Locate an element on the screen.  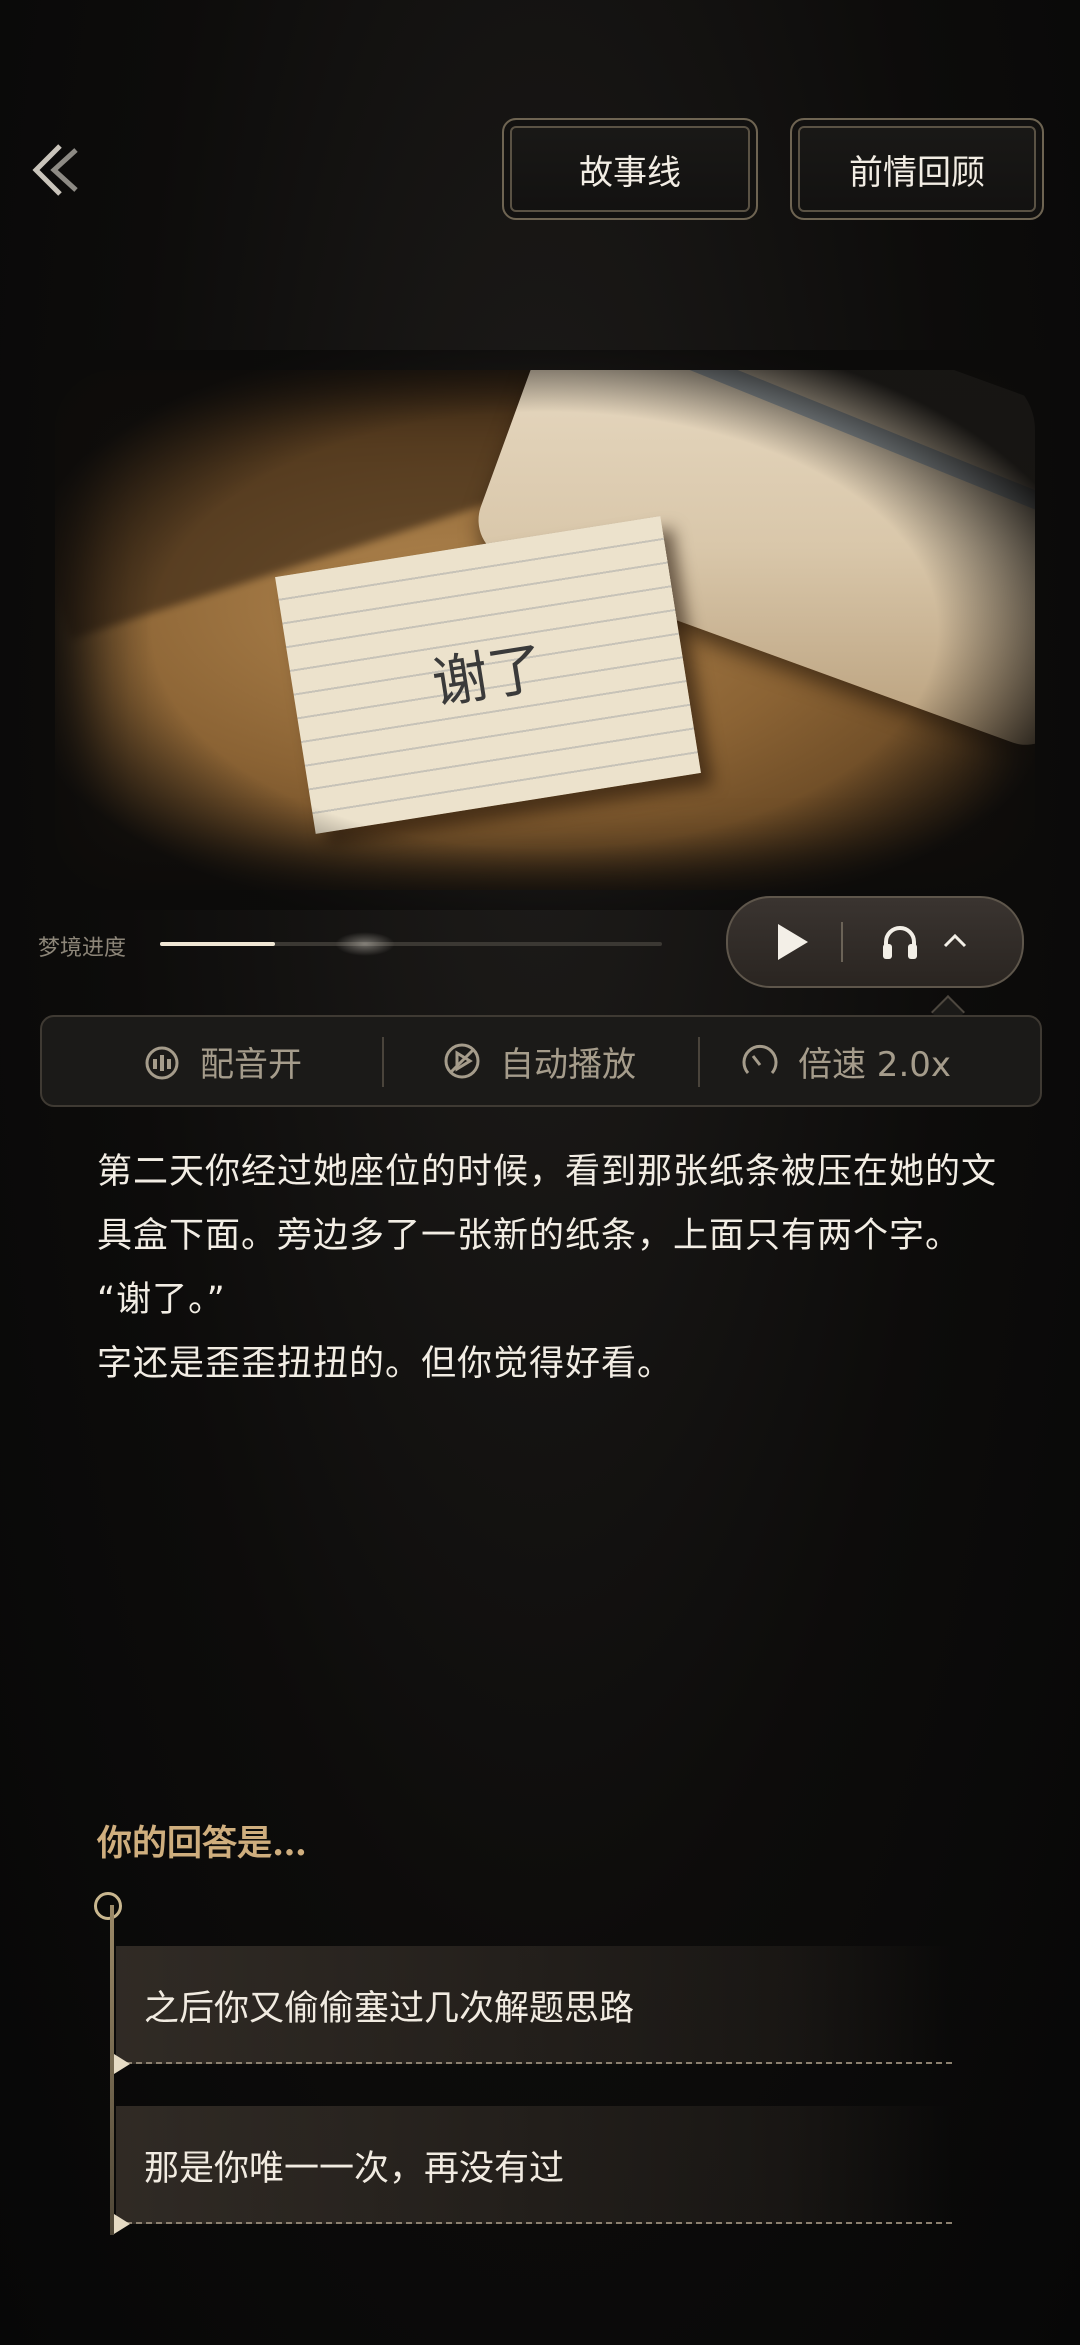
answer-option-label: 之后你又偷偷塞过几次解题思路 is located at coordinates (389, 2008).